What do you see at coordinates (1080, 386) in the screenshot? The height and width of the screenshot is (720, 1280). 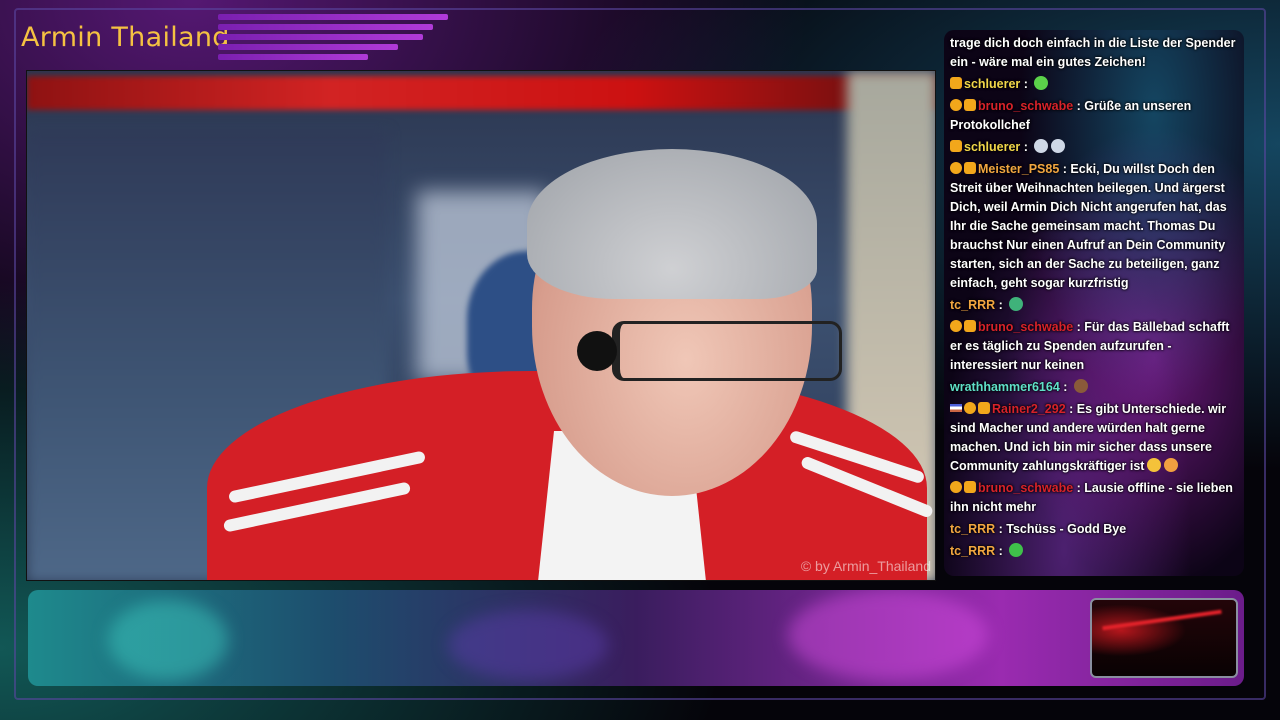 I see `face-emote-icon` at bounding box center [1080, 386].